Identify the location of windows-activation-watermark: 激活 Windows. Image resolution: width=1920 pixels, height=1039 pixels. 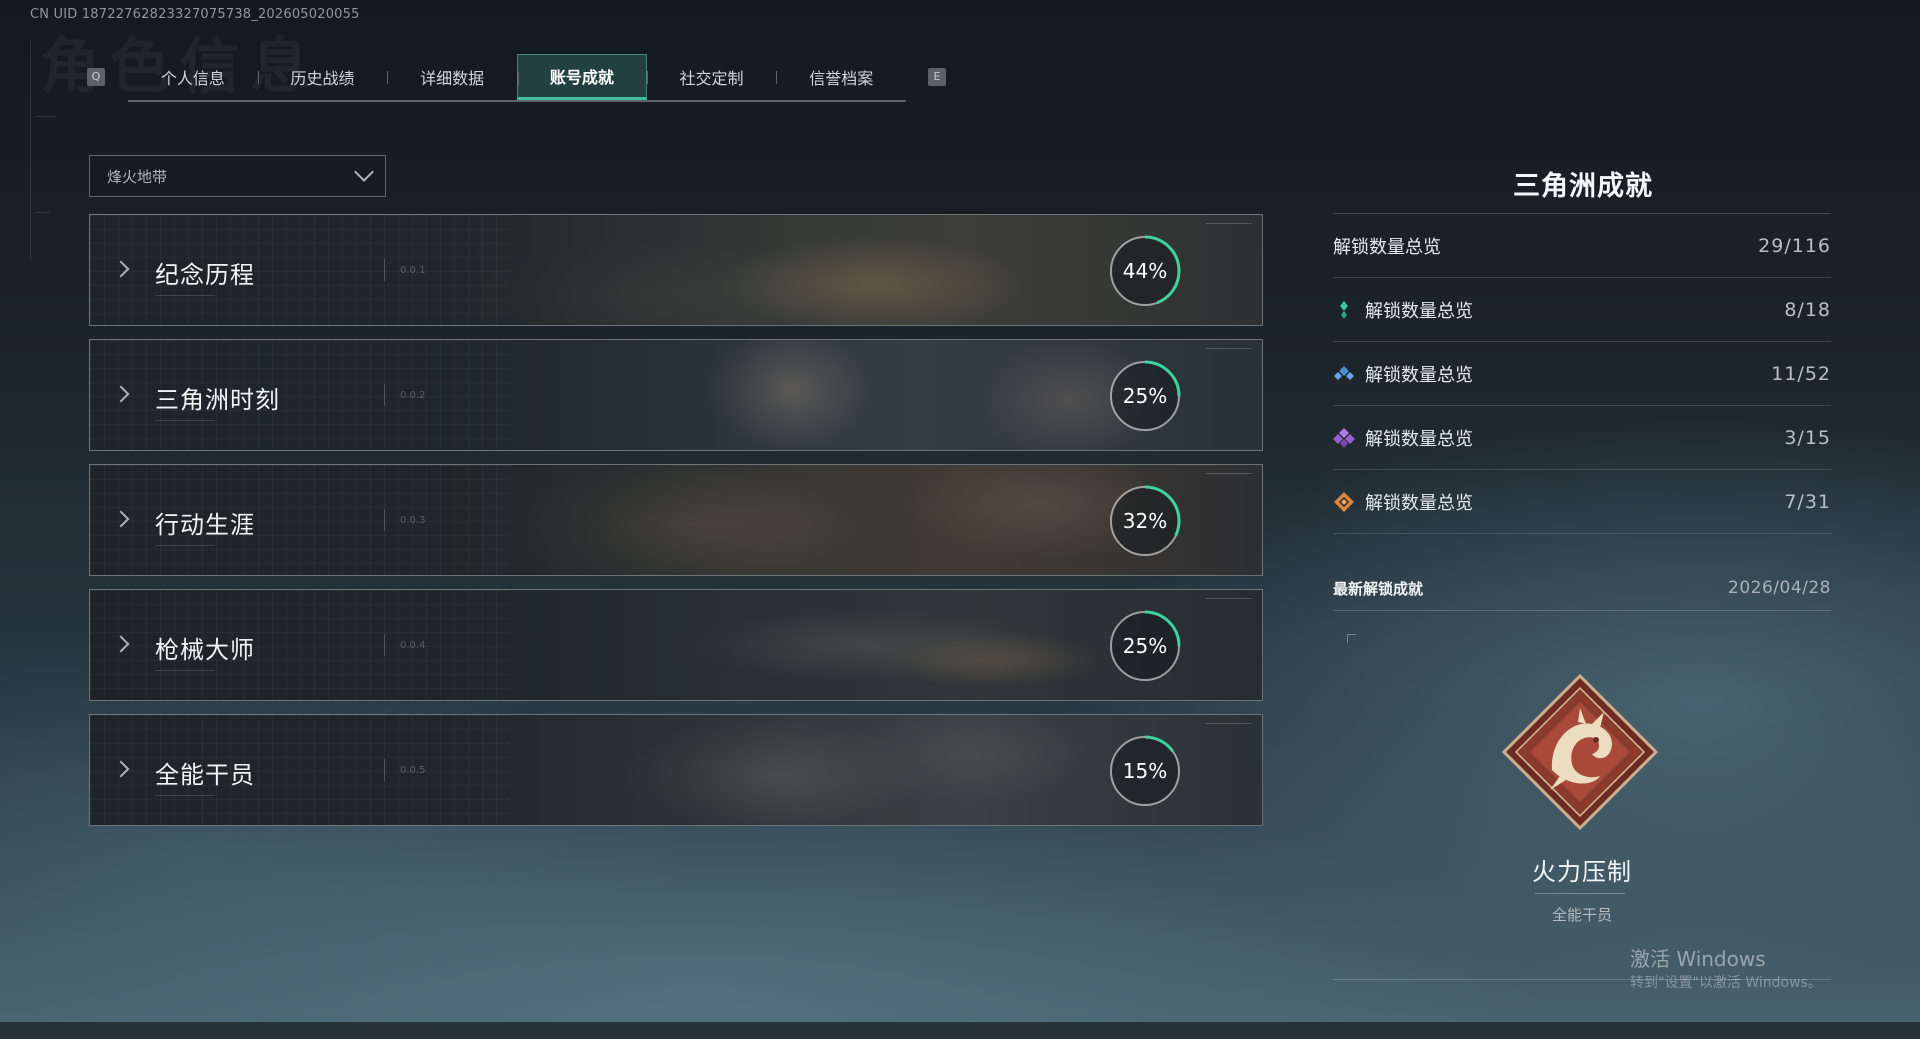
(1698, 959).